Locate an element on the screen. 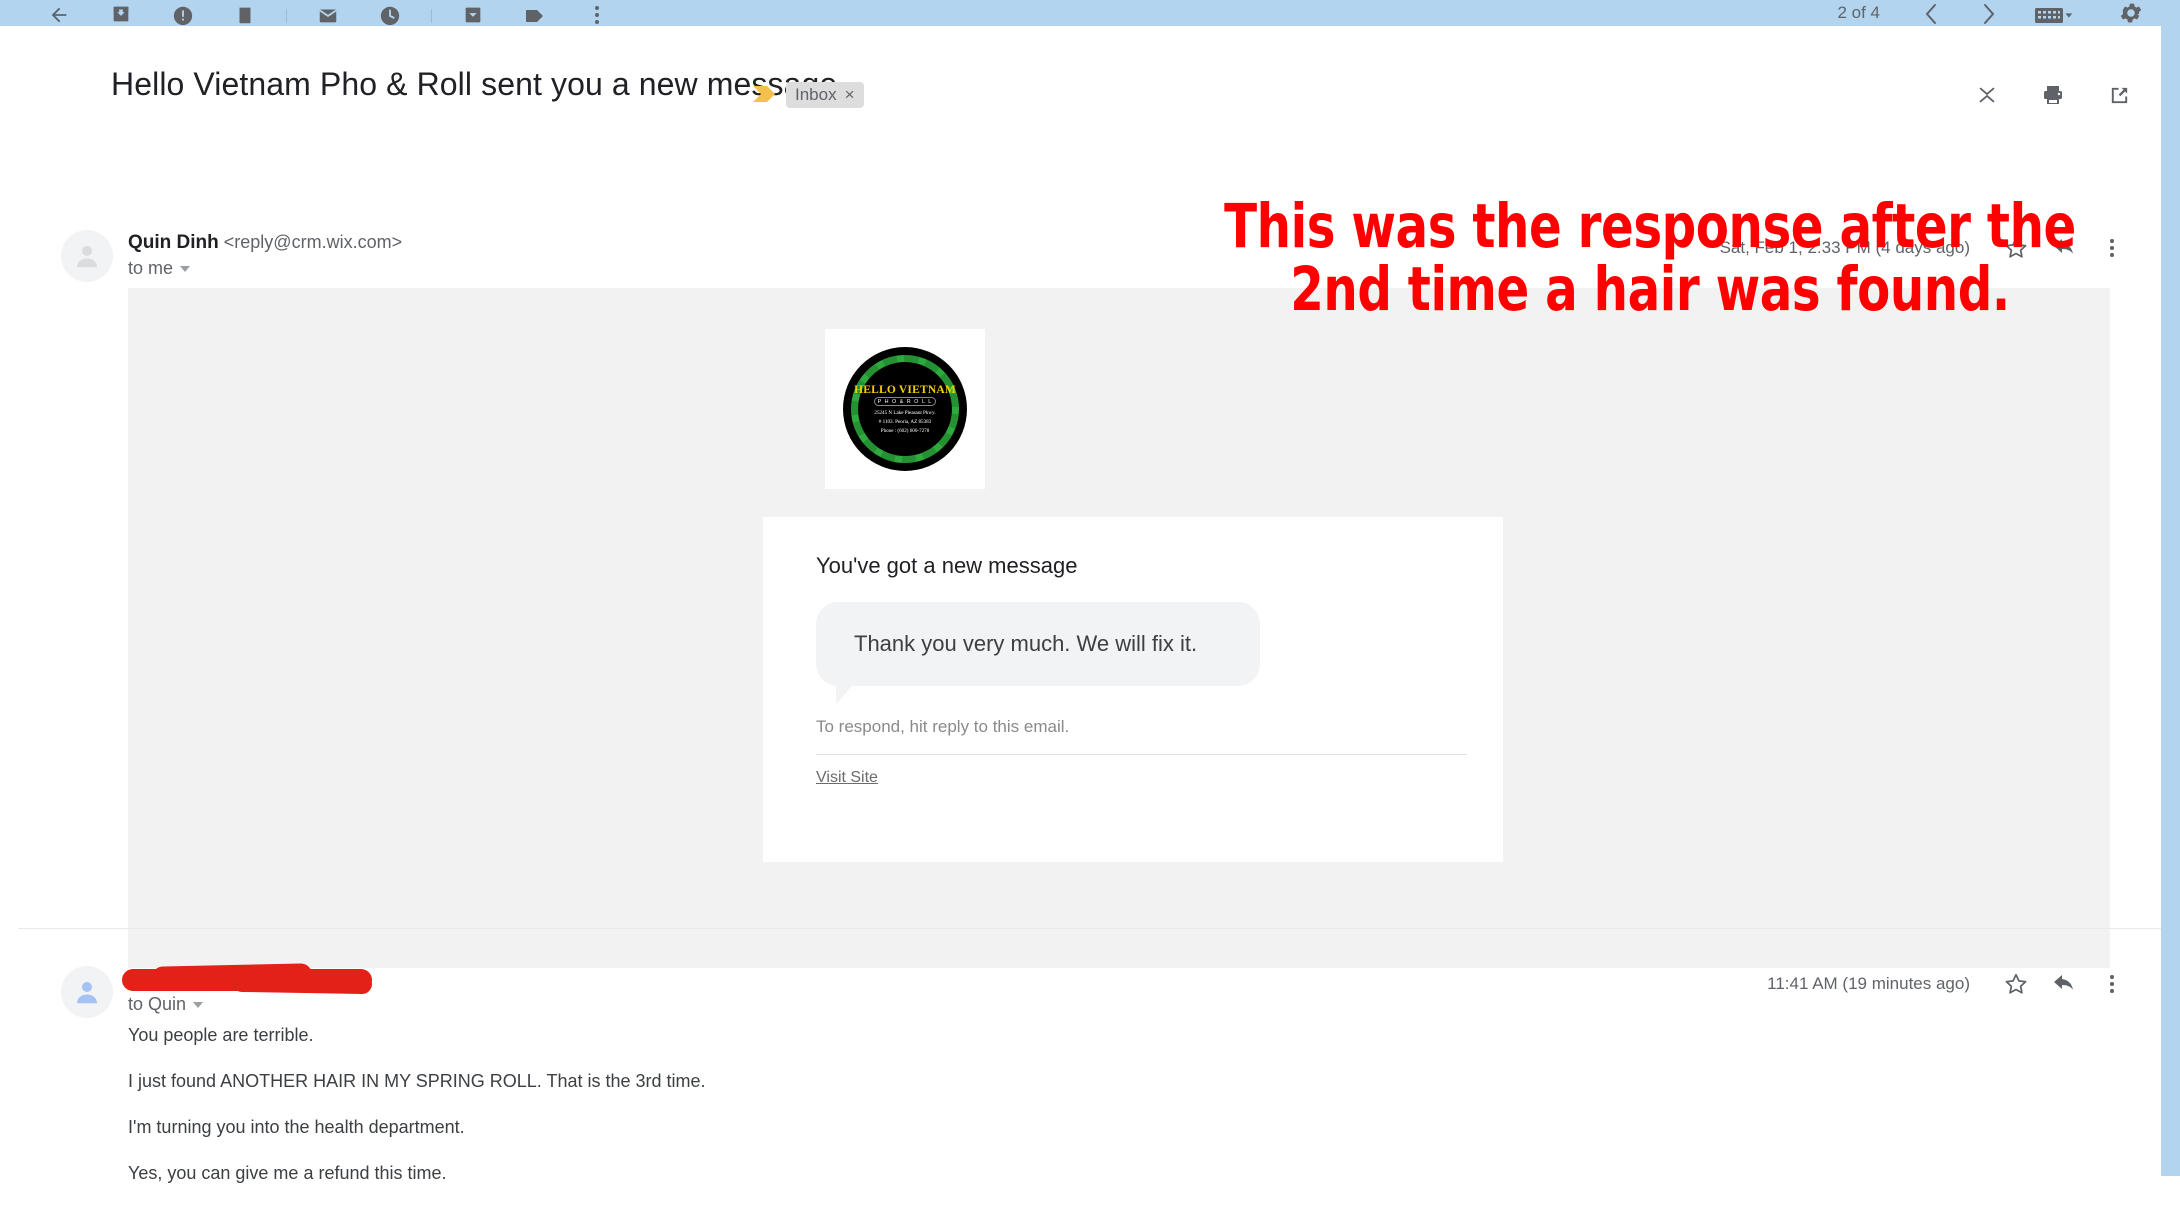  subject-actions is located at coordinates (2053, 95).